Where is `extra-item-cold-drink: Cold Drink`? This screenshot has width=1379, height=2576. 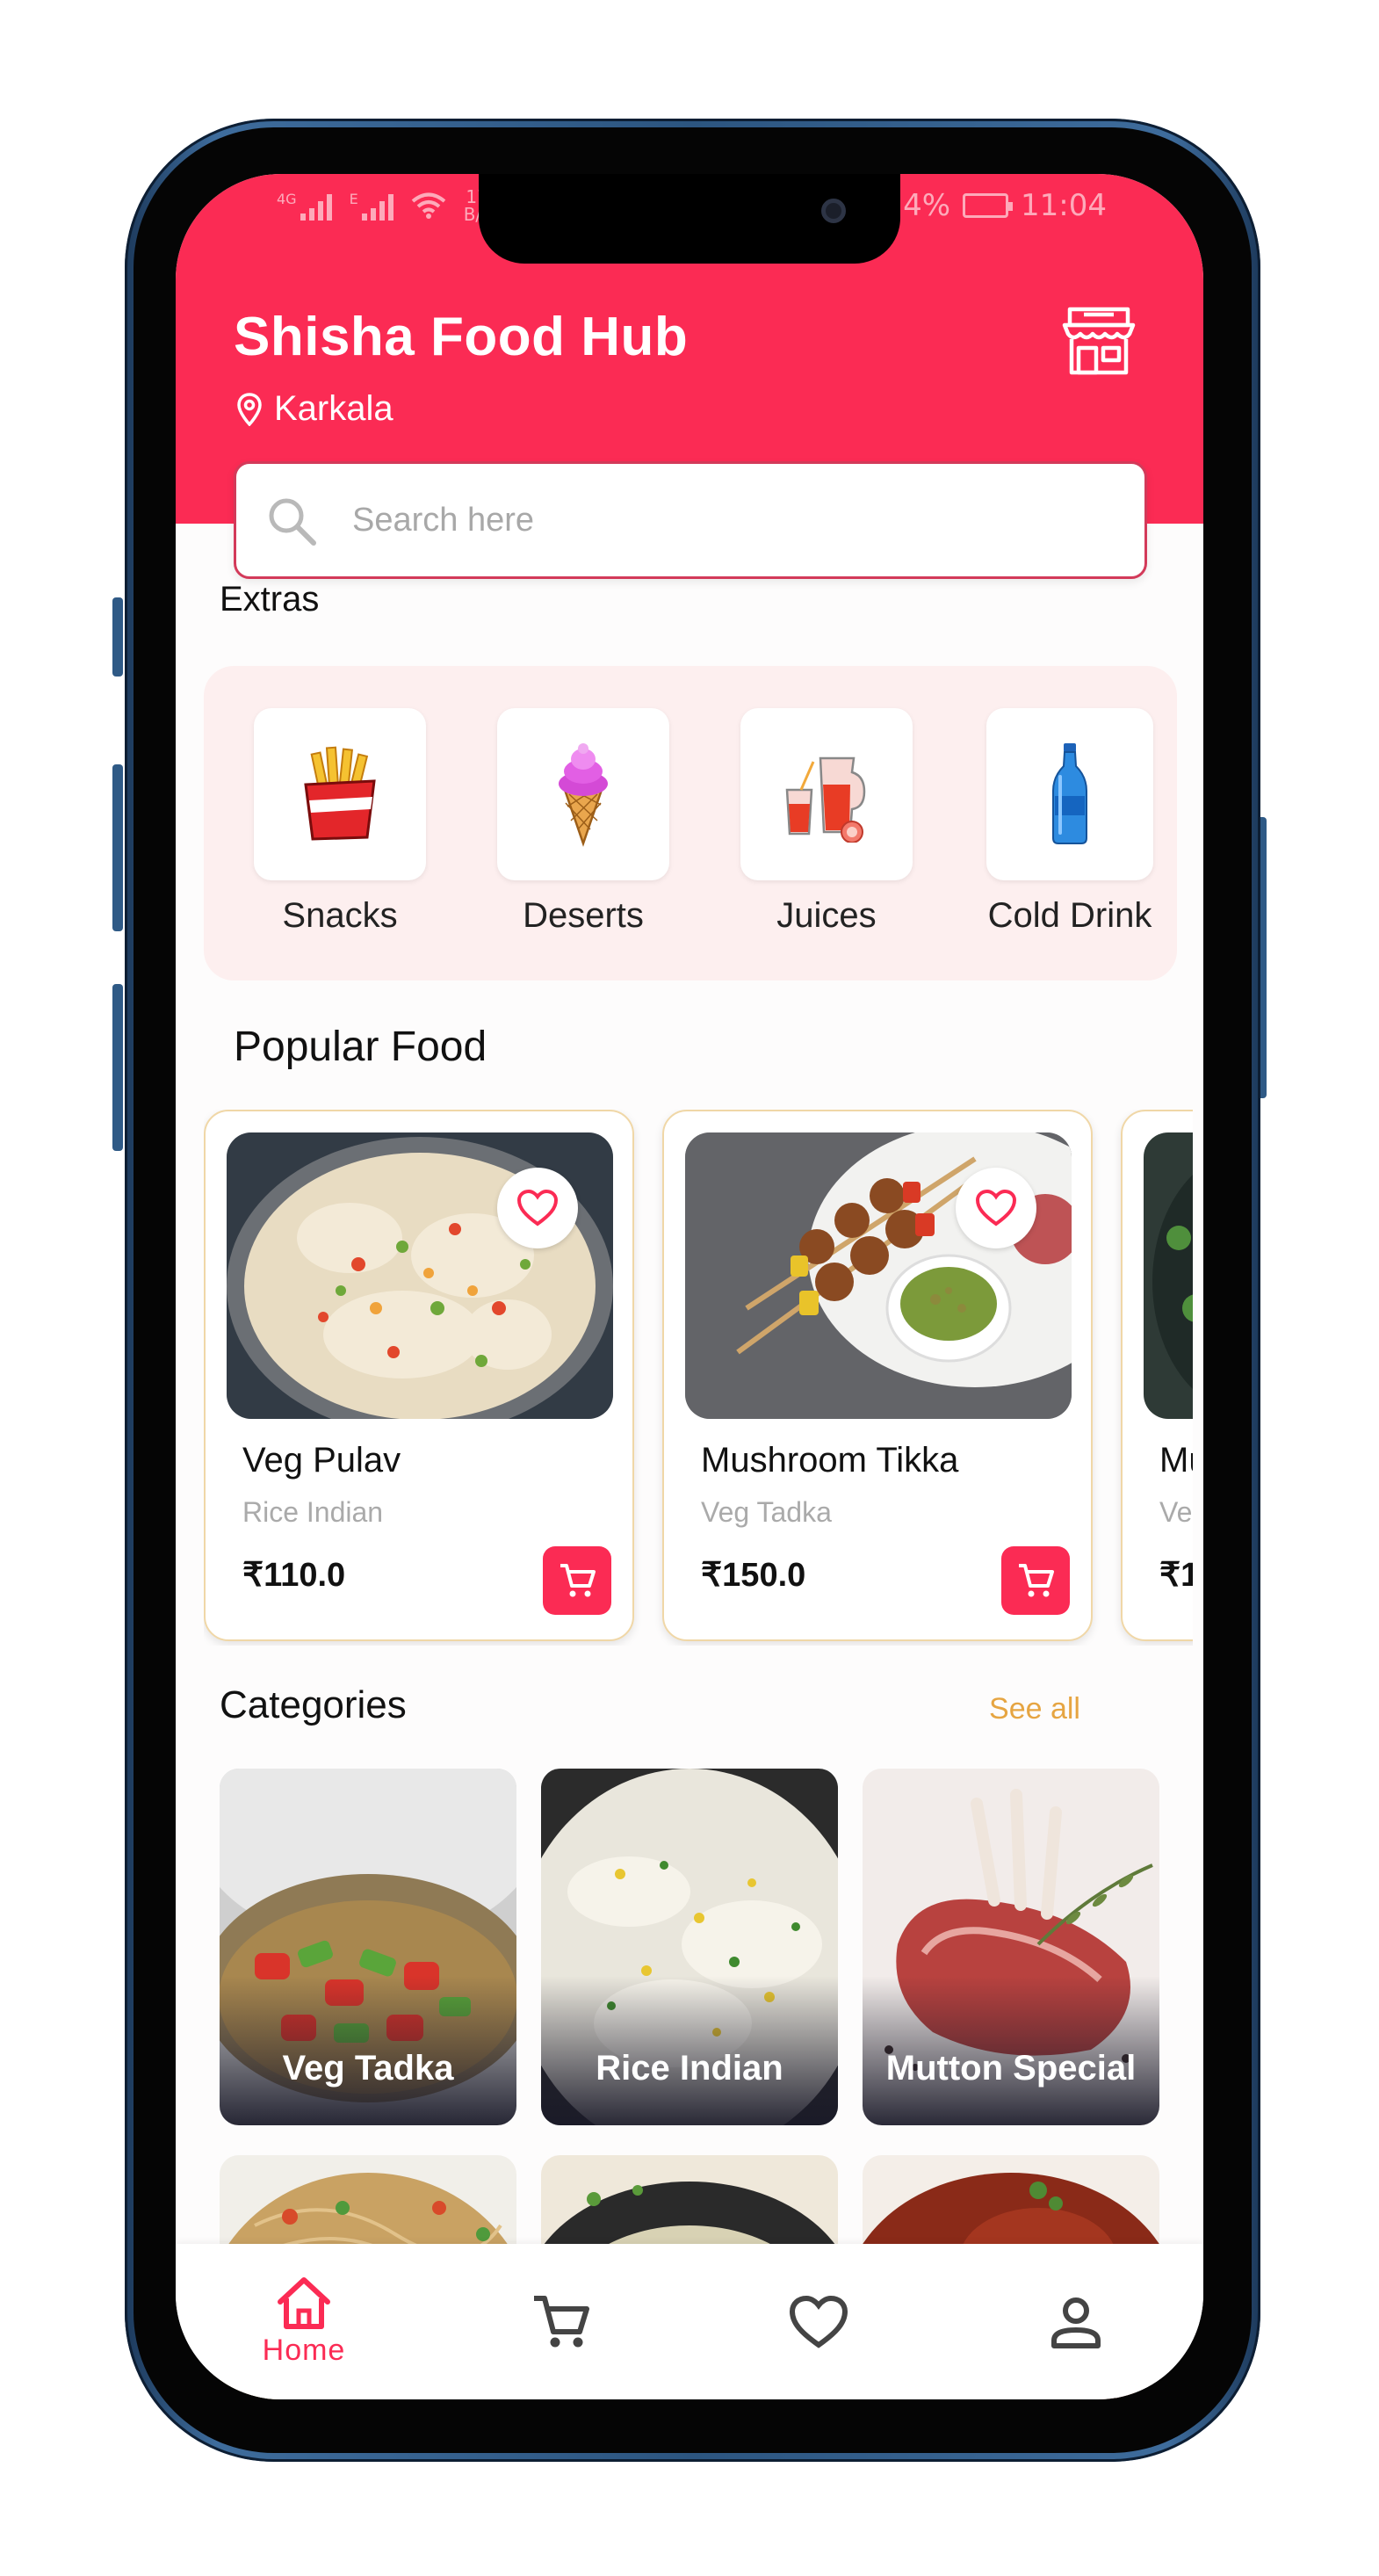
extra-item-cold-drink: Cold Drink is located at coordinates (1070, 822).